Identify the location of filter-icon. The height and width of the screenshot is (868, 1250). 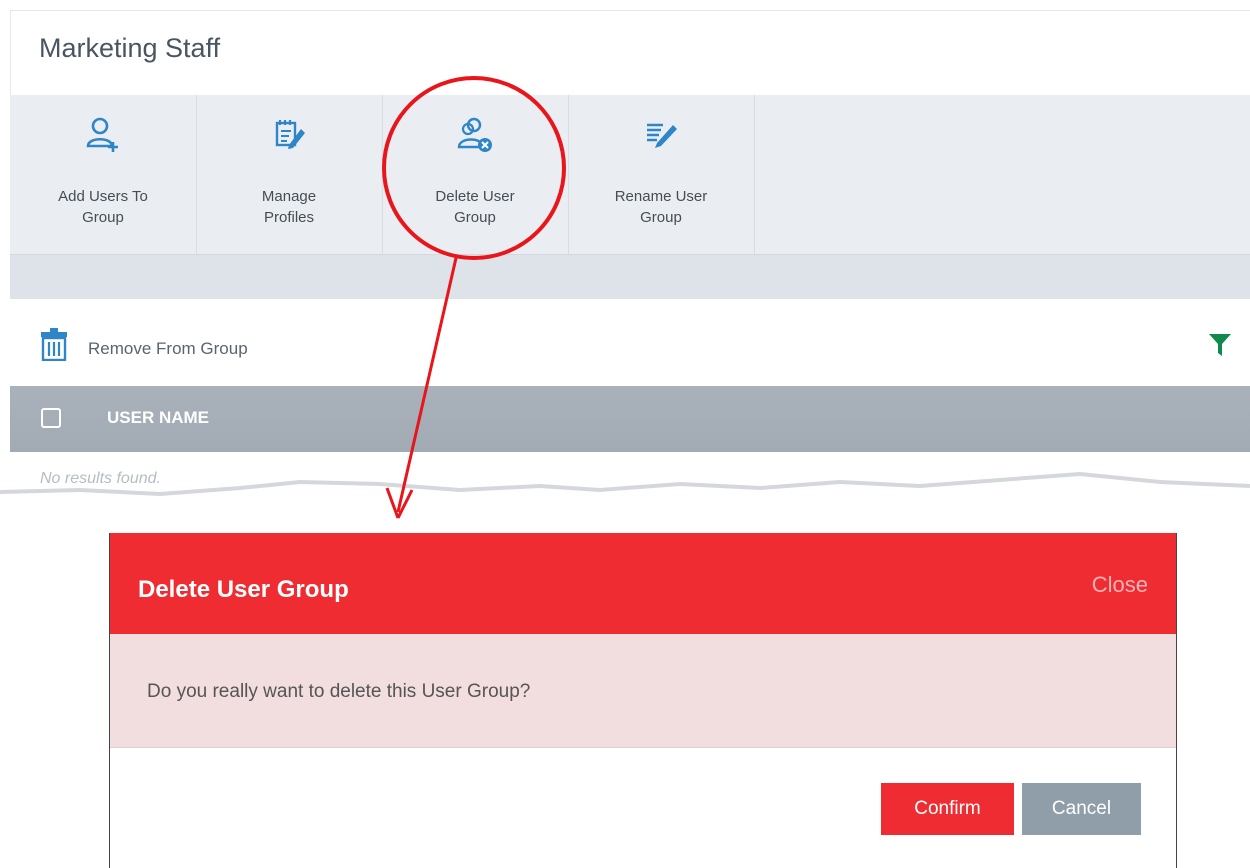
(1220, 345).